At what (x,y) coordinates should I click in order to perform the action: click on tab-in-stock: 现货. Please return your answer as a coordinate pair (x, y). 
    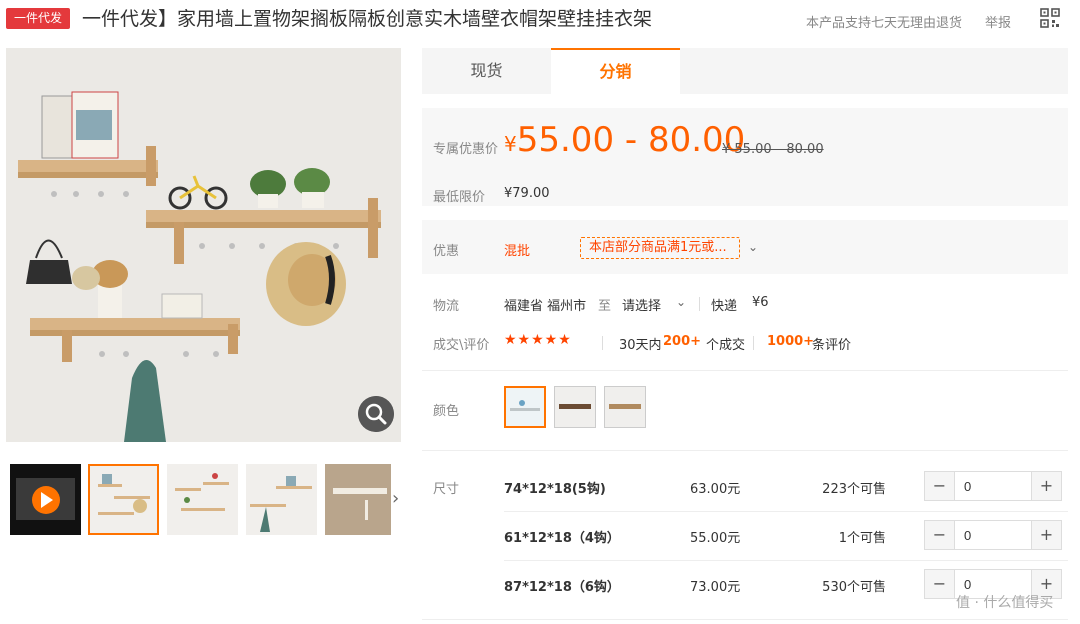
    Looking at the image, I should click on (486, 71).